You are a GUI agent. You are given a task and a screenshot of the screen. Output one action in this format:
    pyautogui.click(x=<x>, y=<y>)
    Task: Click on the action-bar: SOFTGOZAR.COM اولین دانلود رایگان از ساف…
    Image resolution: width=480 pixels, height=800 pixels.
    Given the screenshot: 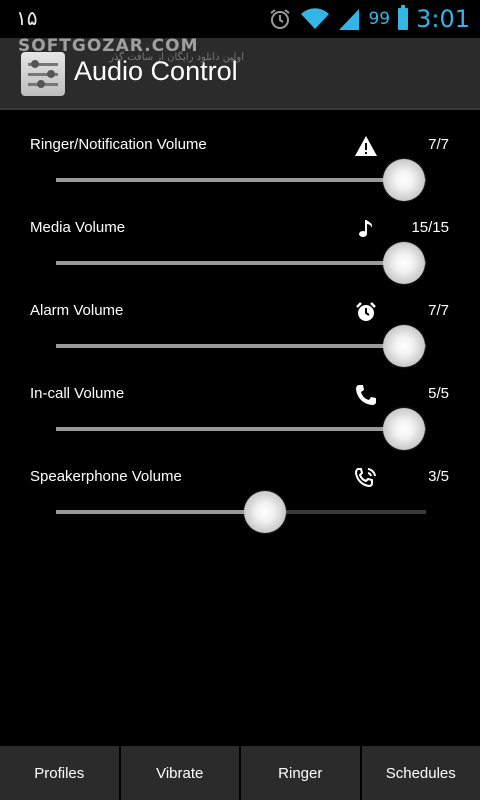 What is the action you would take?
    pyautogui.click(x=240, y=73)
    